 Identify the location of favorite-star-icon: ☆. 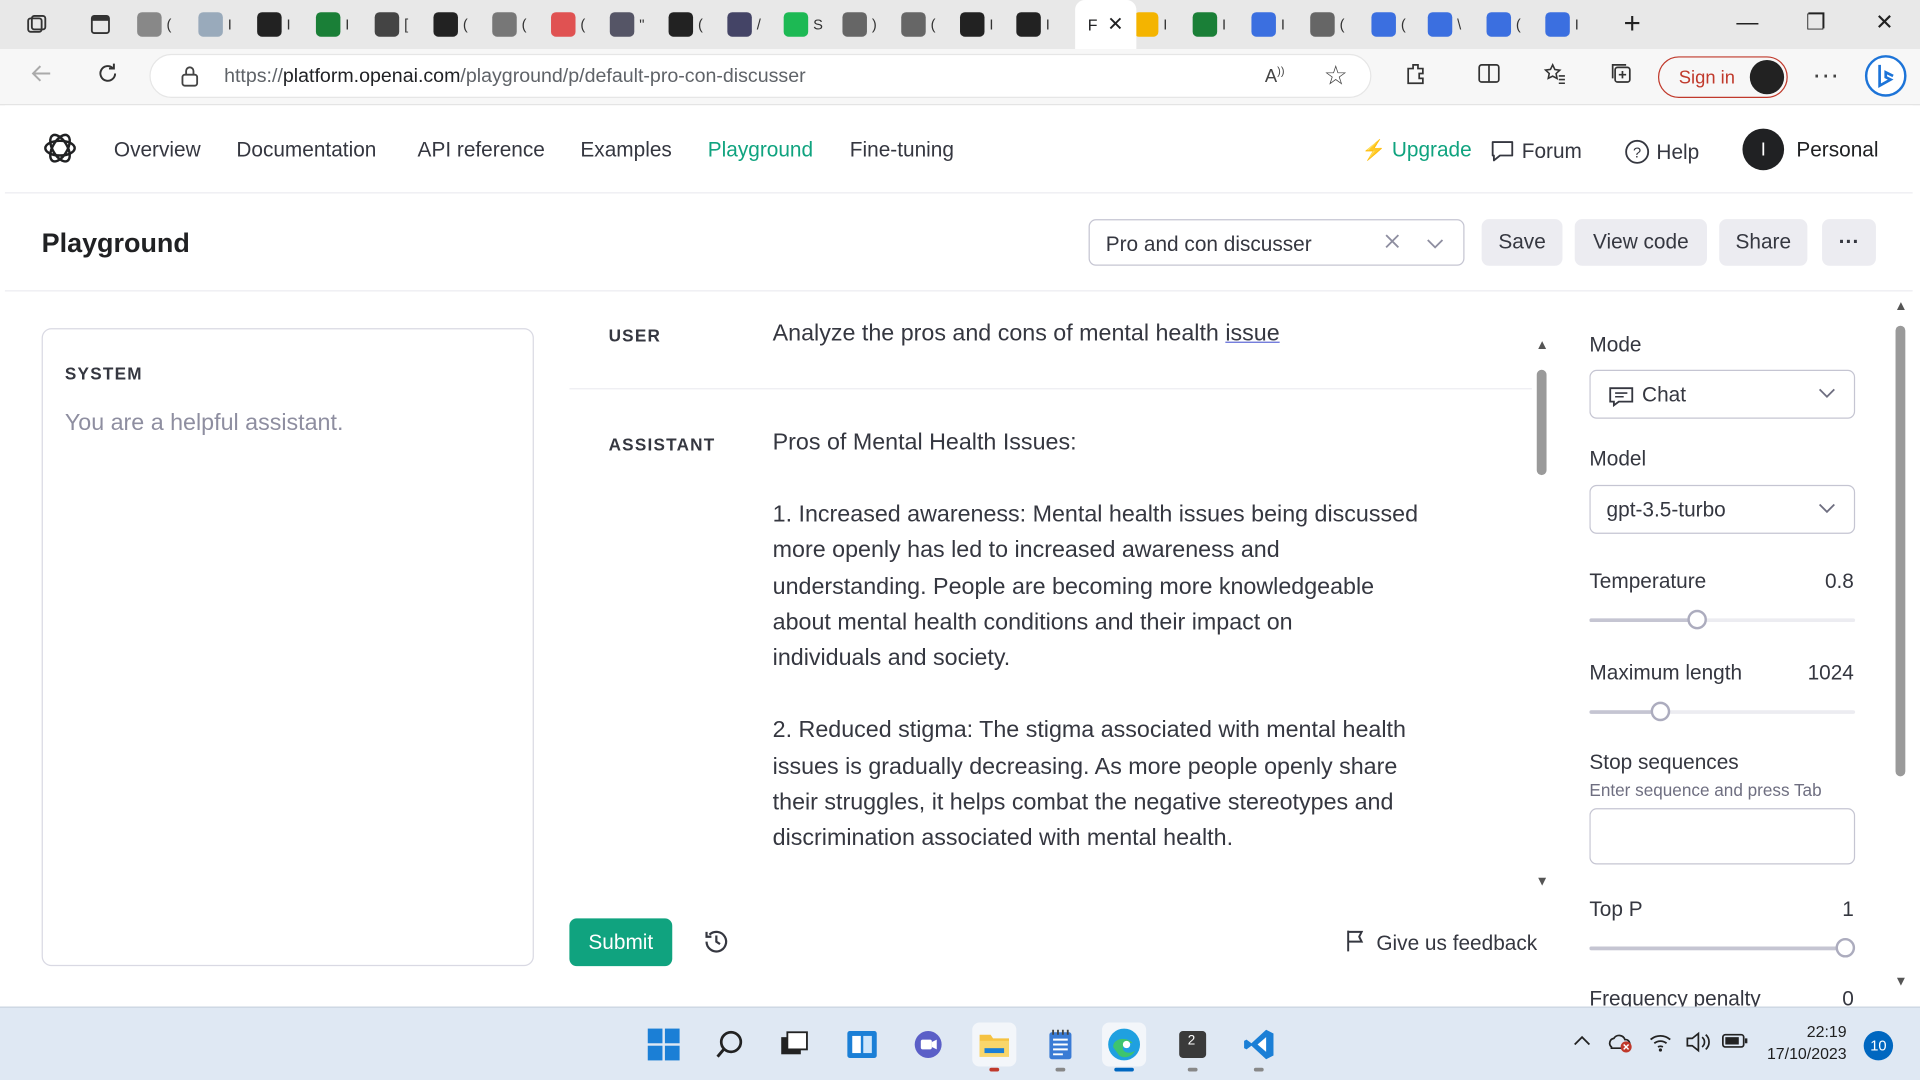
(1336, 76).